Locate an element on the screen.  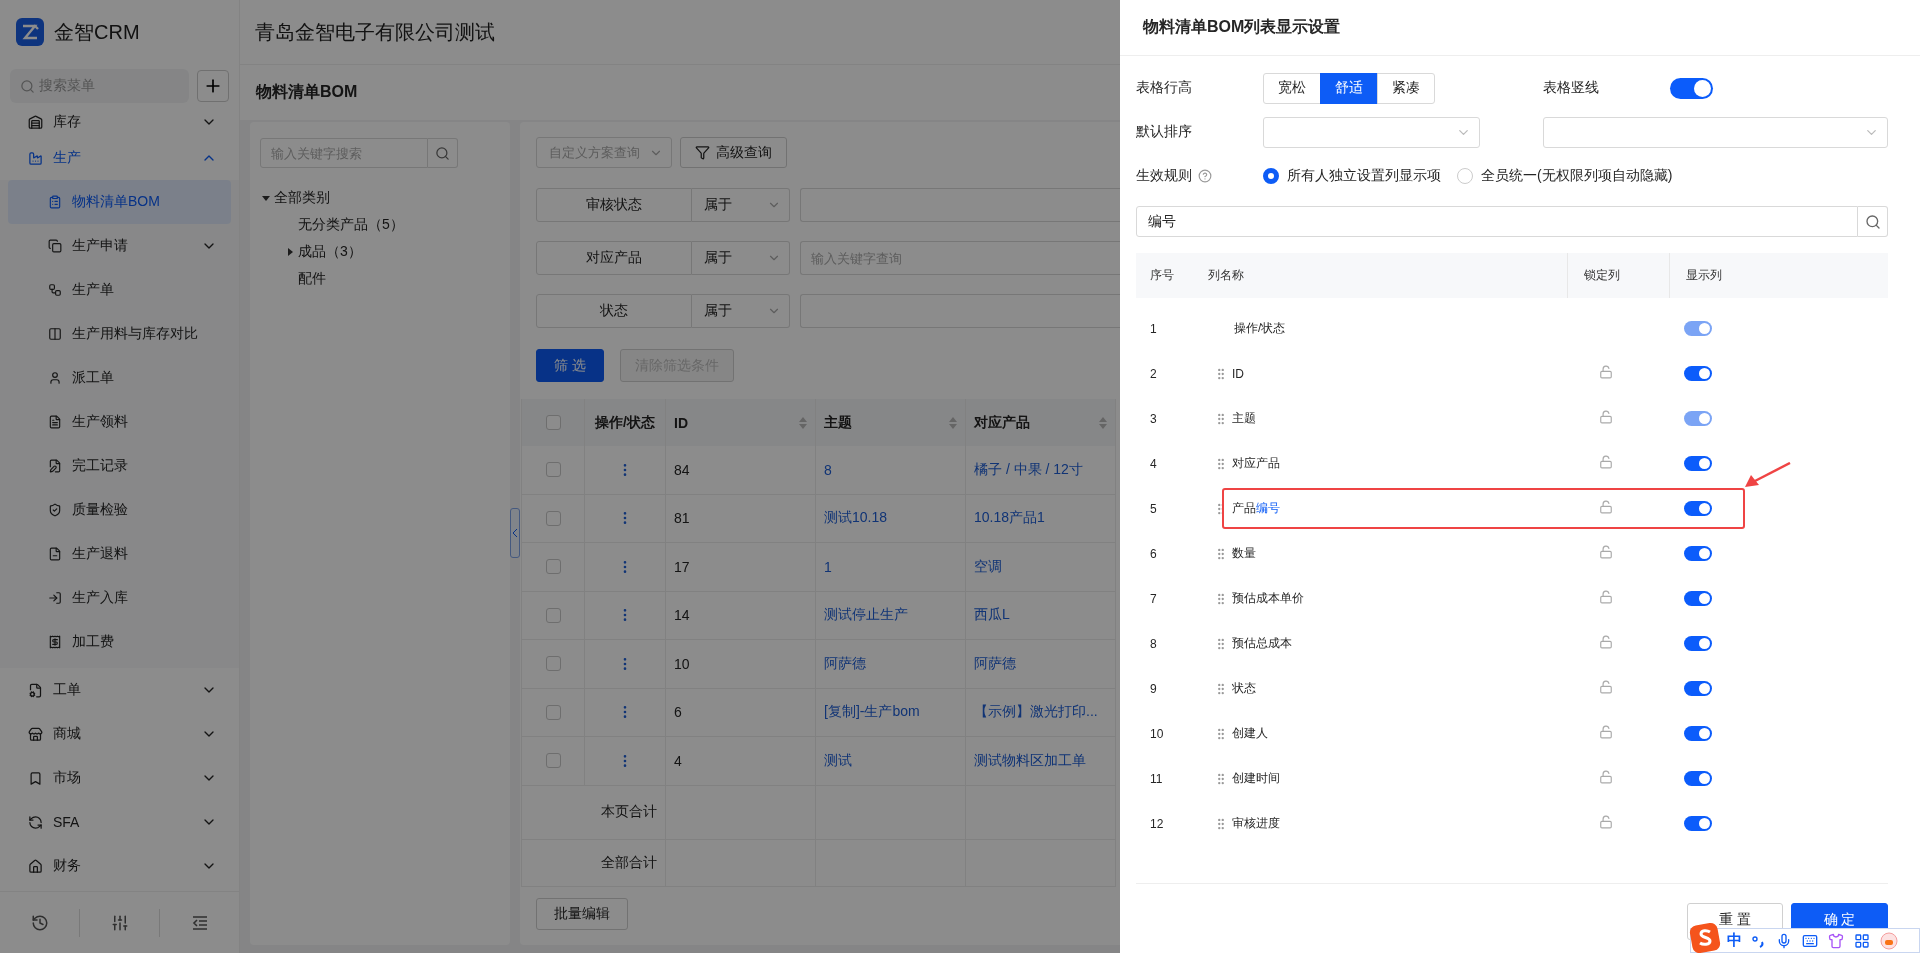
radio-button is located at coordinates (1271, 176).